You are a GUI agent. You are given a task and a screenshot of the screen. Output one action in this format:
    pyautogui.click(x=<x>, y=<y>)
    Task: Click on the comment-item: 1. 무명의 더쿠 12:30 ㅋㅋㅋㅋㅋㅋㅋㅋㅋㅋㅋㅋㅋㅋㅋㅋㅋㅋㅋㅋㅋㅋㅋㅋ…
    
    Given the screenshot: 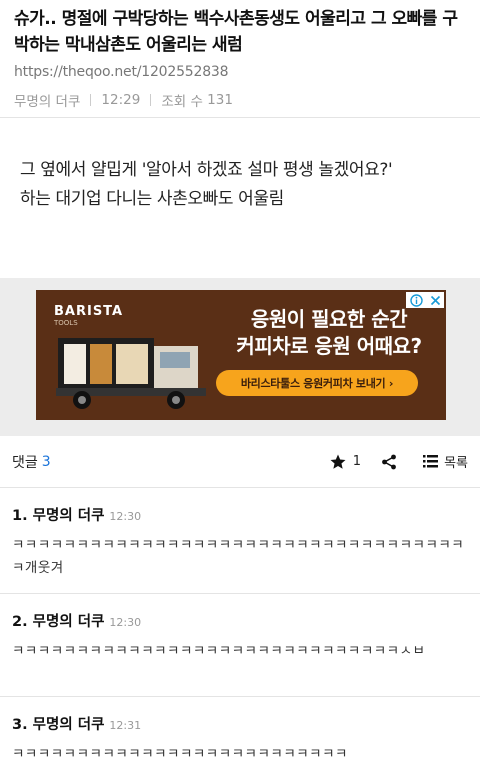 What is the action you would take?
    pyautogui.click(x=240, y=541)
    